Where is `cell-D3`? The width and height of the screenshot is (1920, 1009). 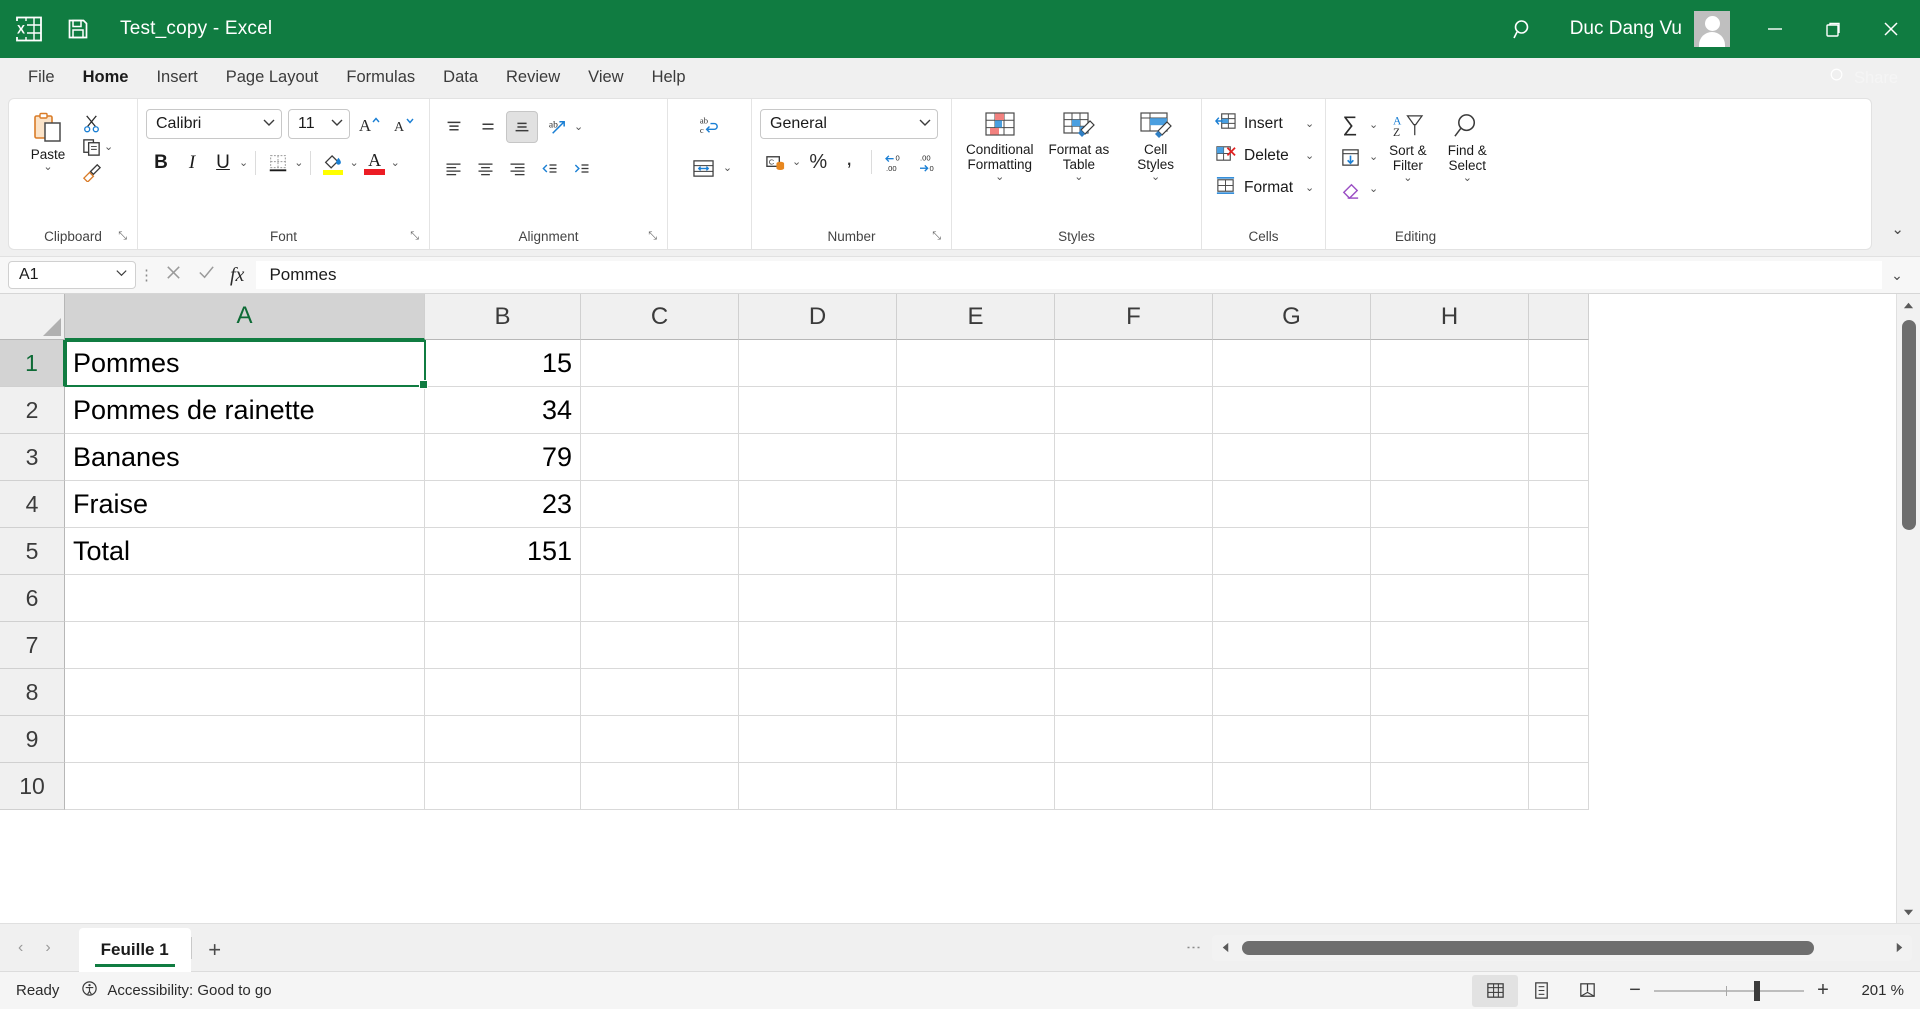 cell-D3 is located at coordinates (818, 457).